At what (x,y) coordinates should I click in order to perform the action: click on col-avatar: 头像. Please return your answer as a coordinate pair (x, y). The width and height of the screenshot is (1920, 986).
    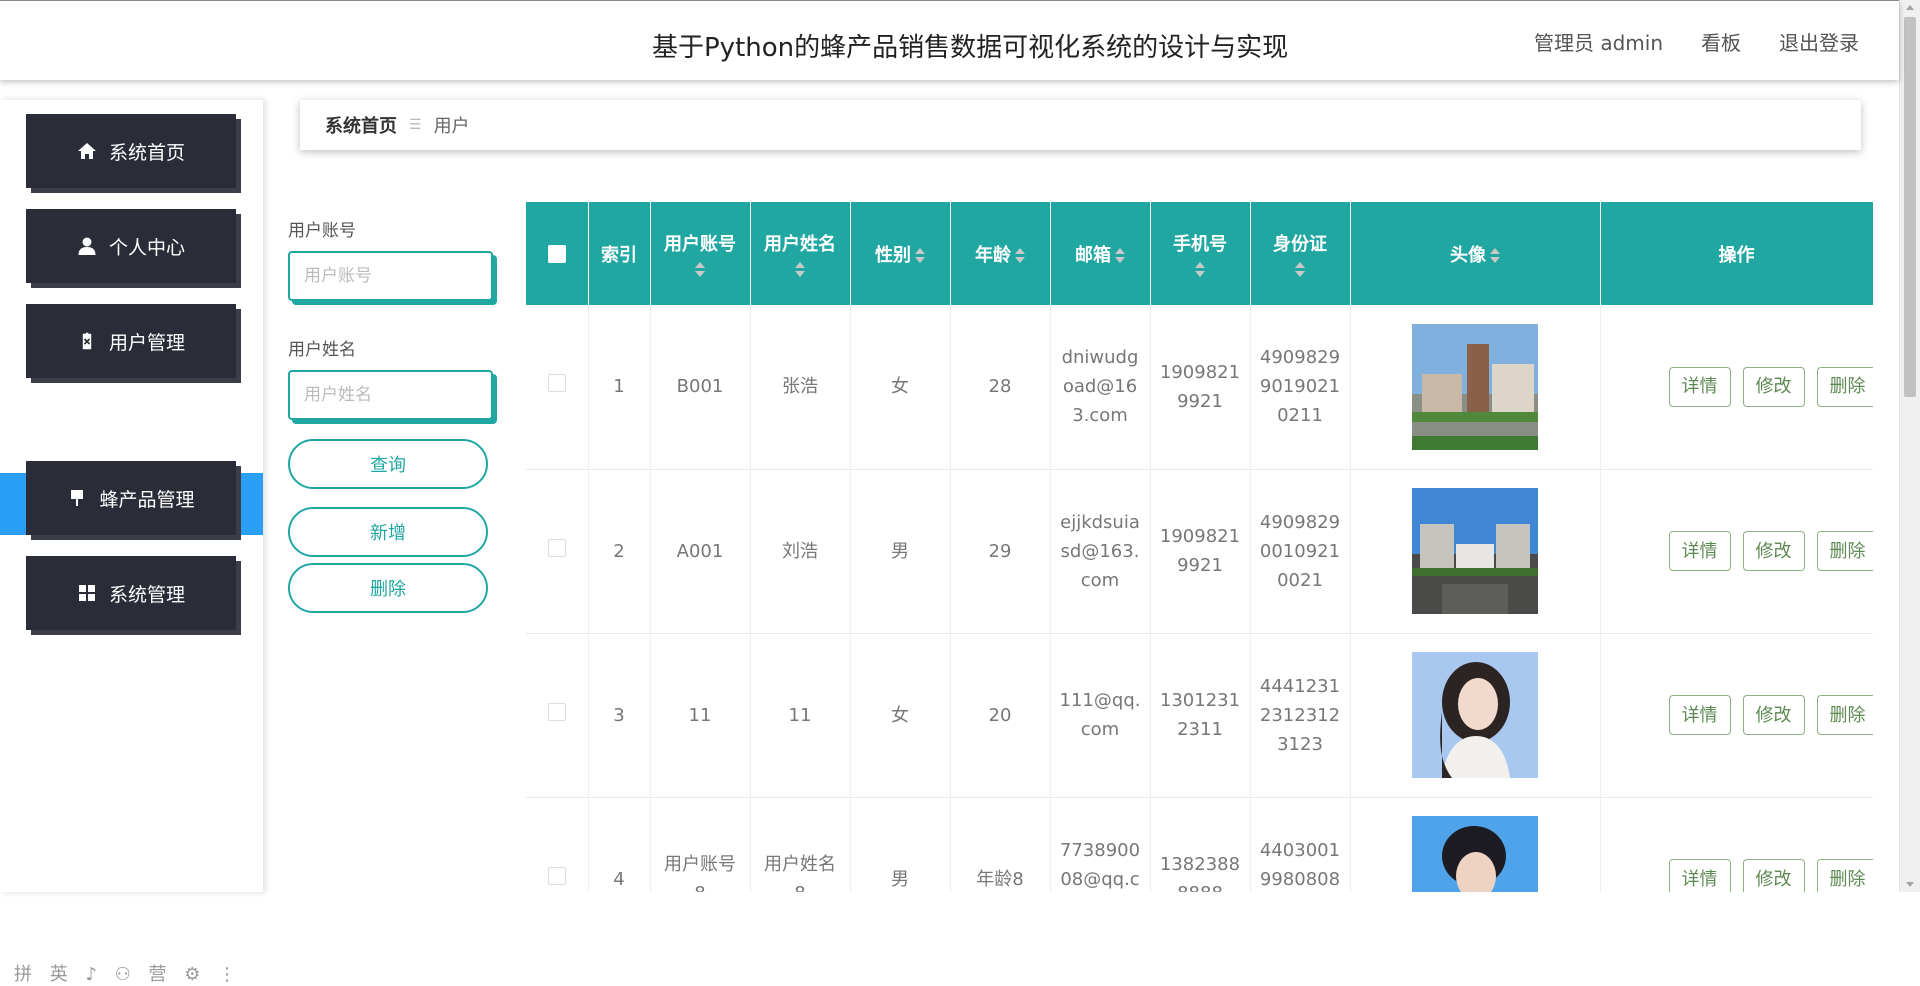
    Looking at the image, I should click on (1475, 253).